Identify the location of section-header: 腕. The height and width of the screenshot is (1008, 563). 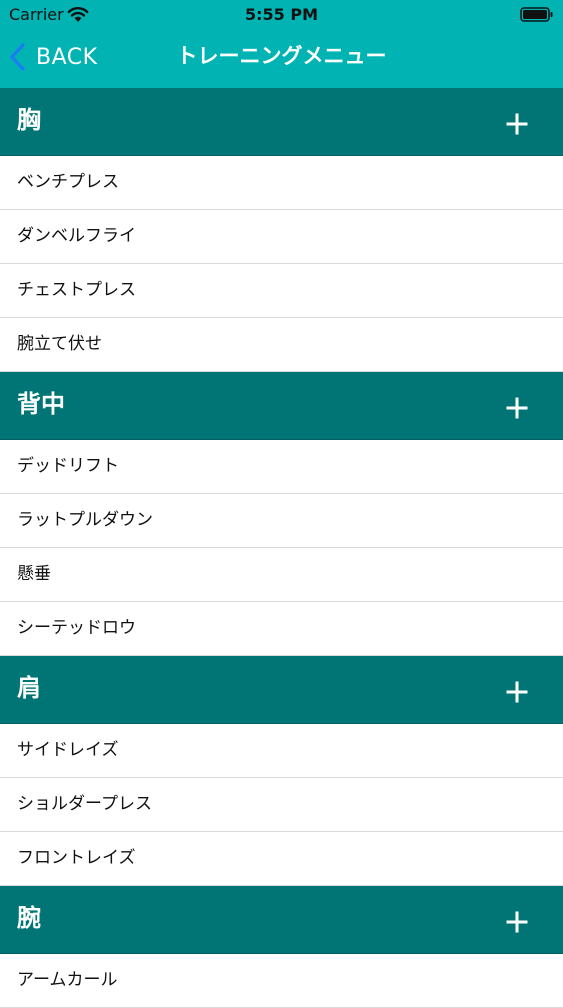
(281, 920).